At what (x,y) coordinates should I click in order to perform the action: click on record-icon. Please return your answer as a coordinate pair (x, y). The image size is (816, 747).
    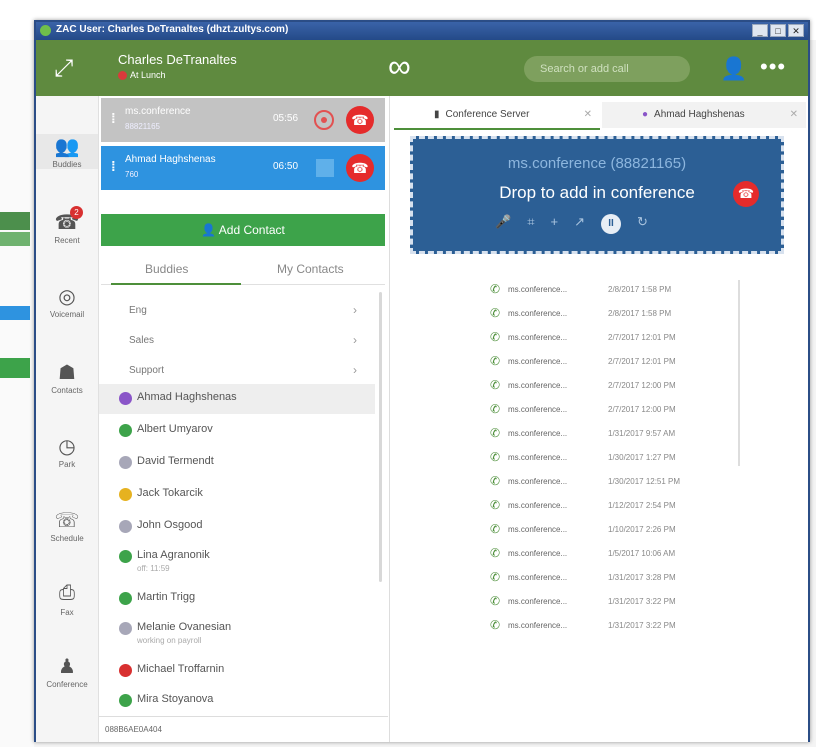
    Looking at the image, I should click on (324, 120).